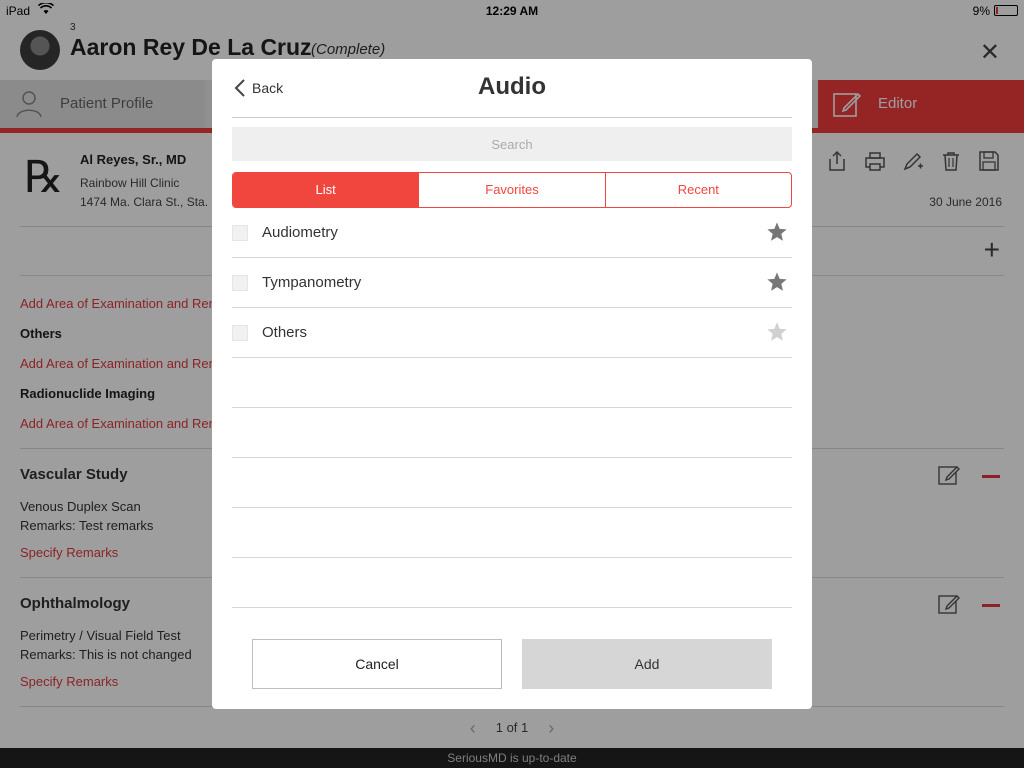 This screenshot has height=768, width=1024. I want to click on cancel-button: Cancel, so click(377, 664).